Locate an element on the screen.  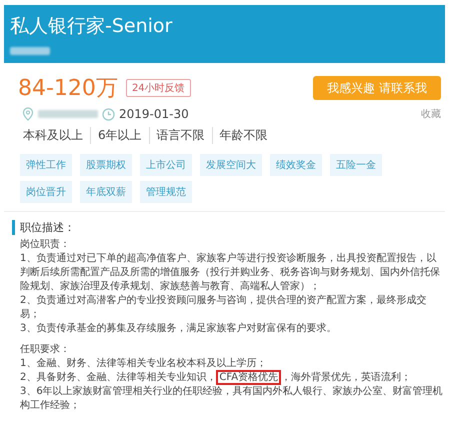
benefit-tag: 管理规范 is located at coordinates (166, 192).